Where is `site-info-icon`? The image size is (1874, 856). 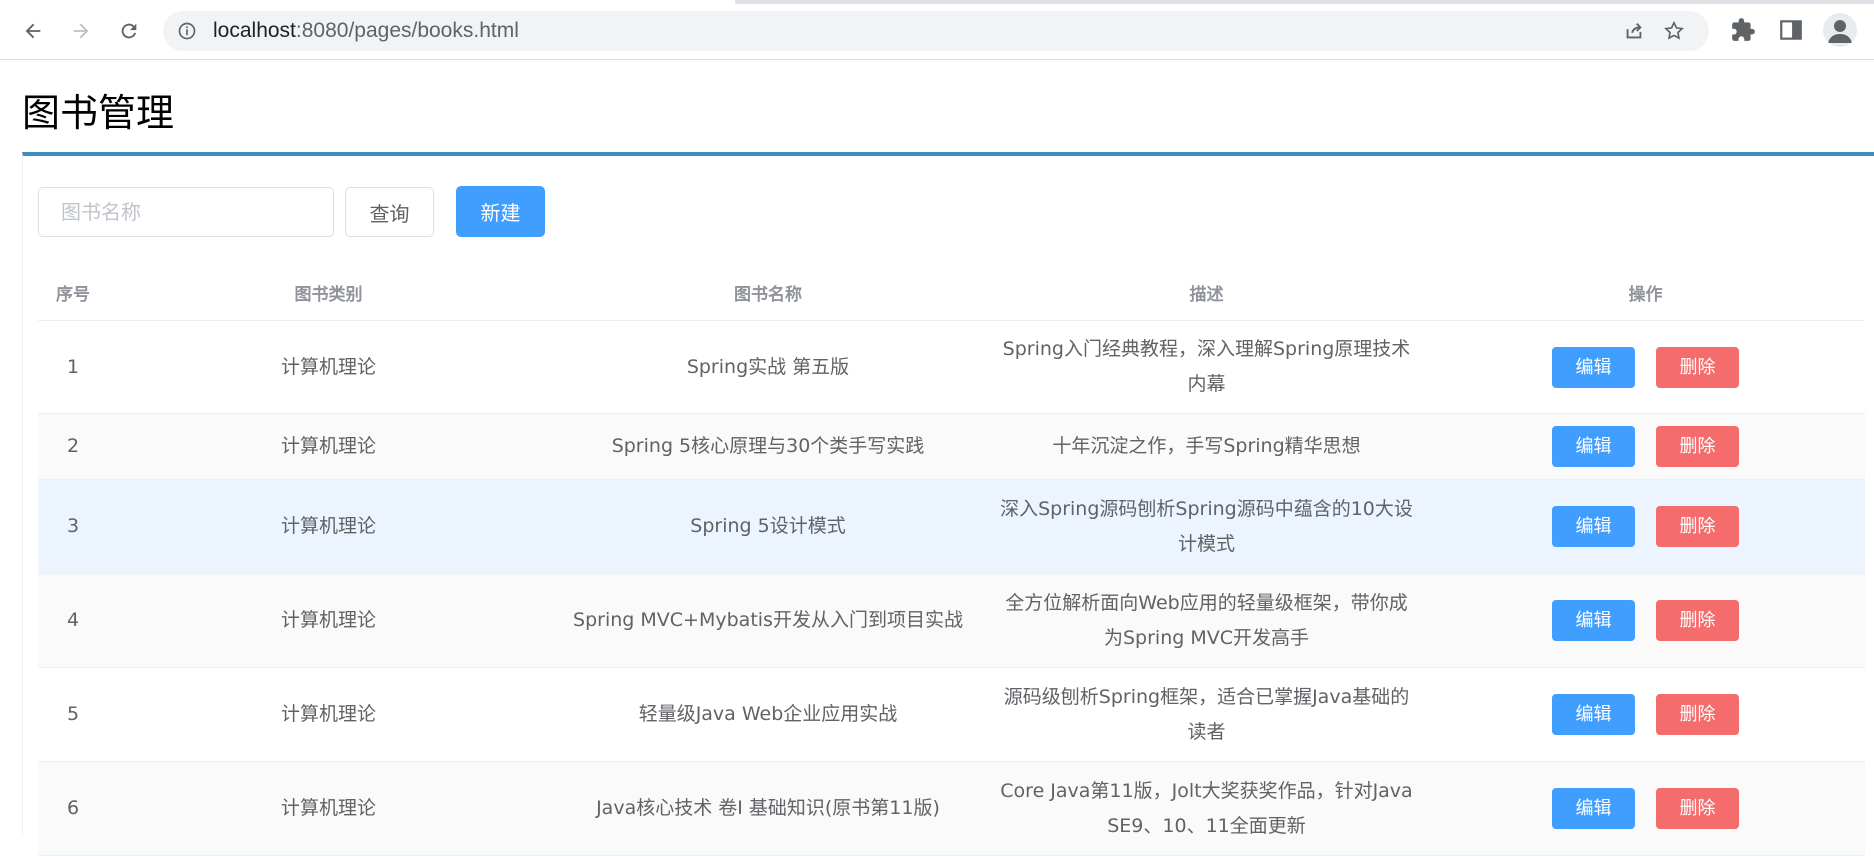
site-info-icon is located at coordinates (187, 31).